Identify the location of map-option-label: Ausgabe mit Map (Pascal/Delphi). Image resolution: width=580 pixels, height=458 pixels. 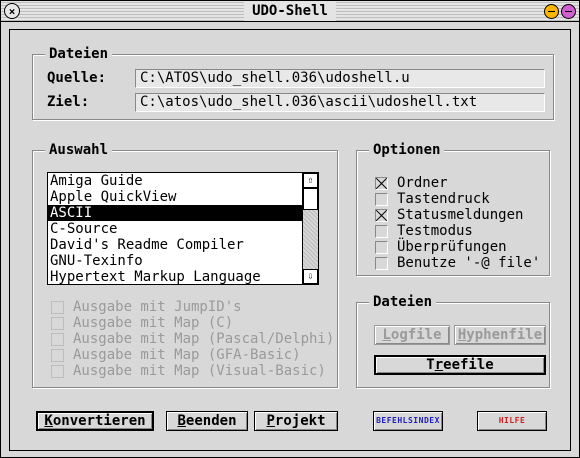
(204, 339).